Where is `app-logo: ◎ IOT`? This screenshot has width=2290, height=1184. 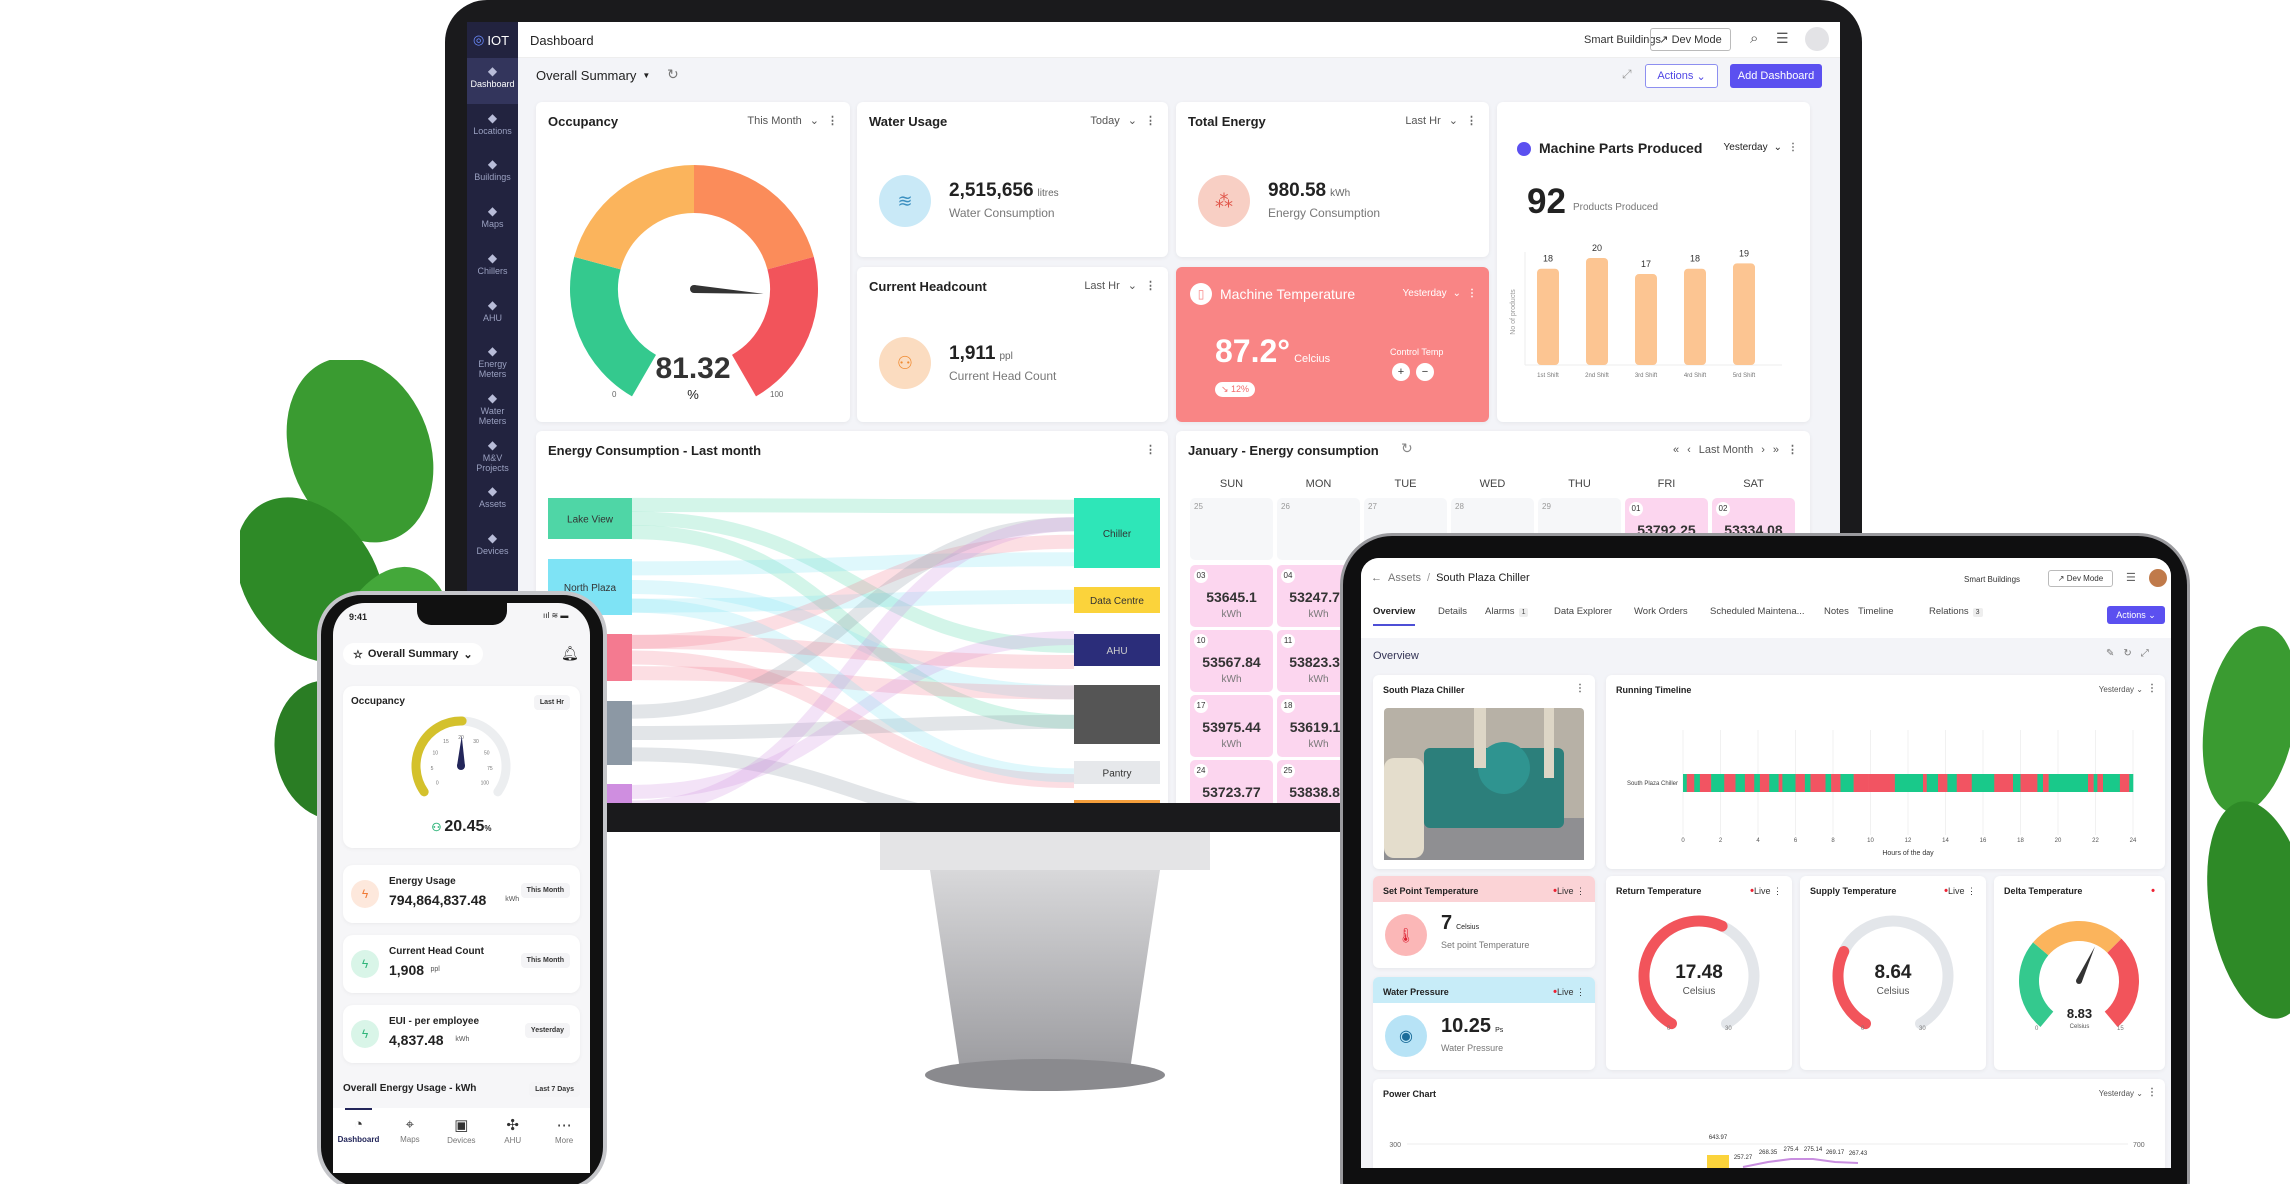 app-logo: ◎ IOT is located at coordinates (491, 40).